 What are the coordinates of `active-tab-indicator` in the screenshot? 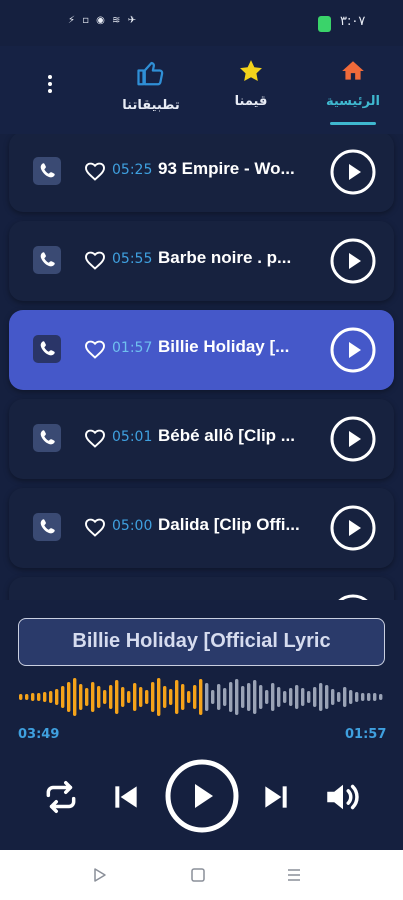 It's located at (353, 123).